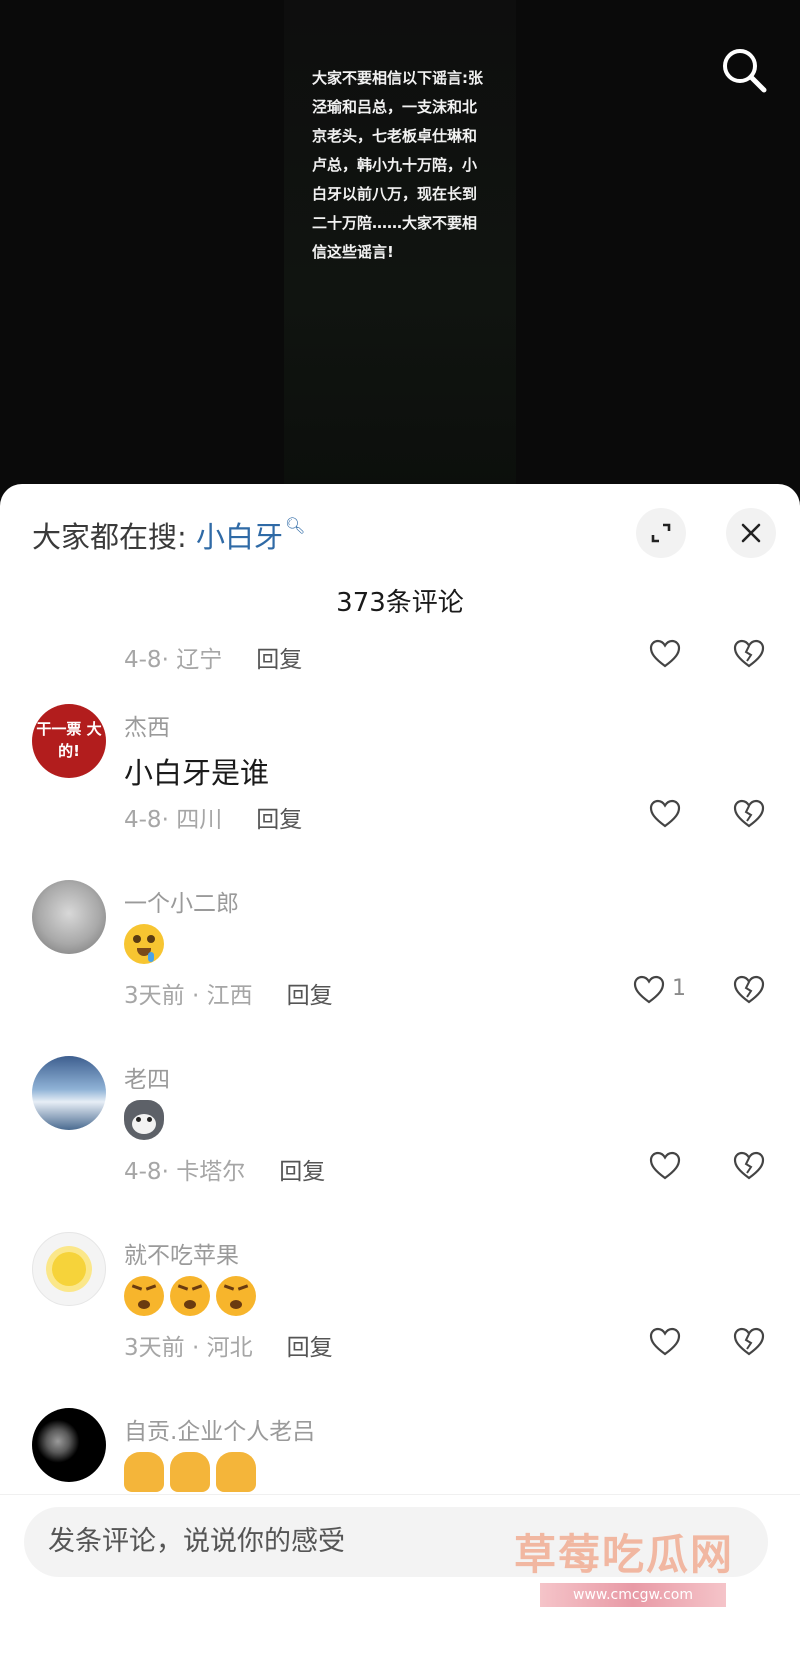  Describe the element at coordinates (400, 1451) in the screenshot. I see `list-item: 自贡.企业个人老吕` at that location.